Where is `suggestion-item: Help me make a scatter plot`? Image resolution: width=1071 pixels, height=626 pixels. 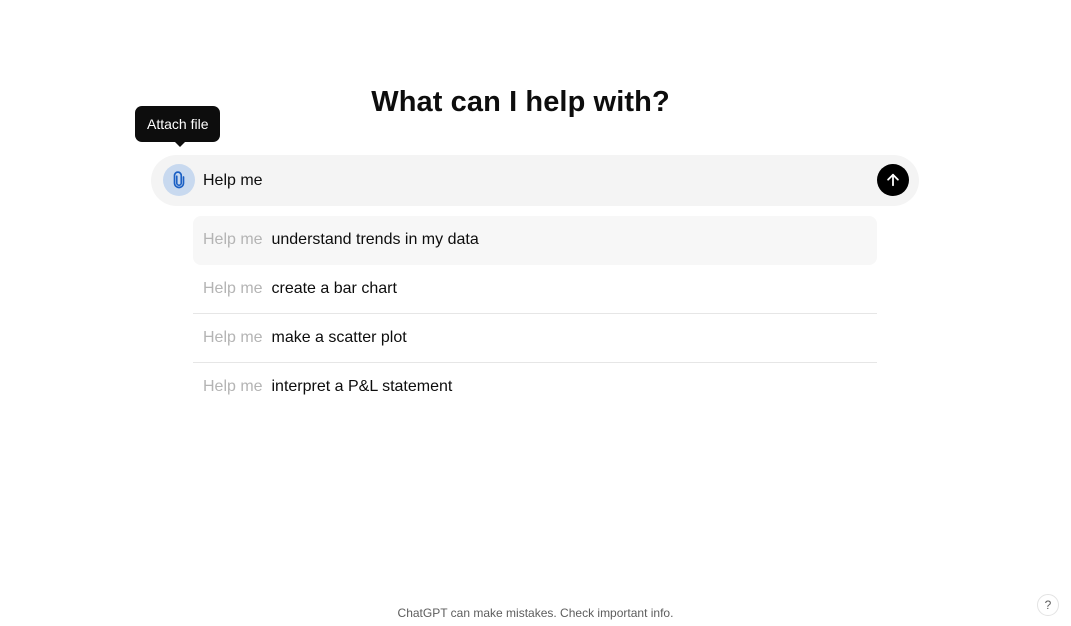 suggestion-item: Help me make a scatter plot is located at coordinates (535, 338).